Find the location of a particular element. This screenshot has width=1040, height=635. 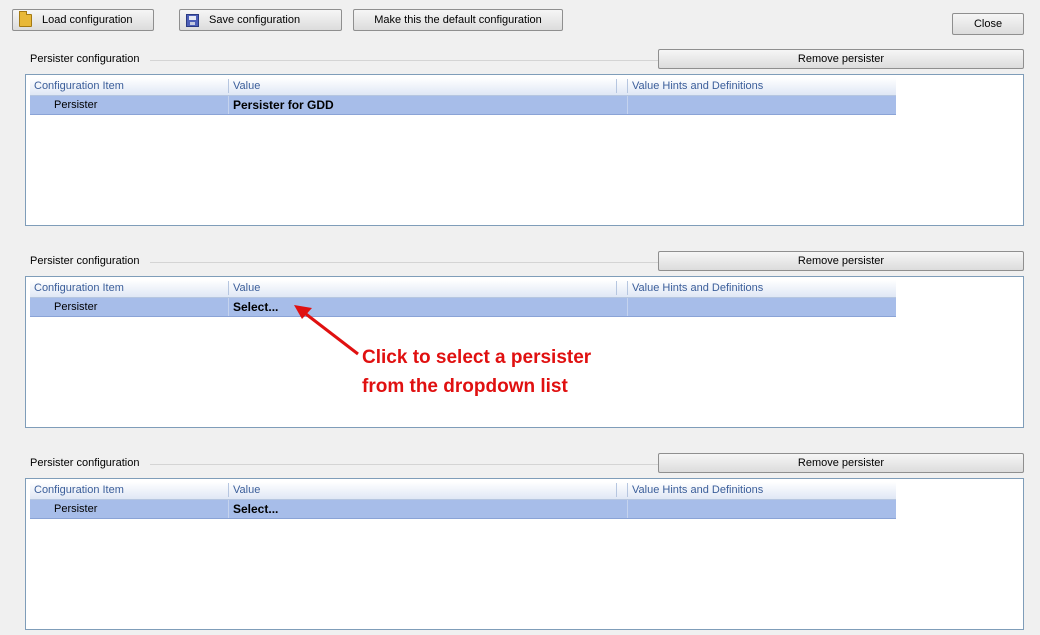

make-default-button: Make this the default configuration is located at coordinates (458, 20).